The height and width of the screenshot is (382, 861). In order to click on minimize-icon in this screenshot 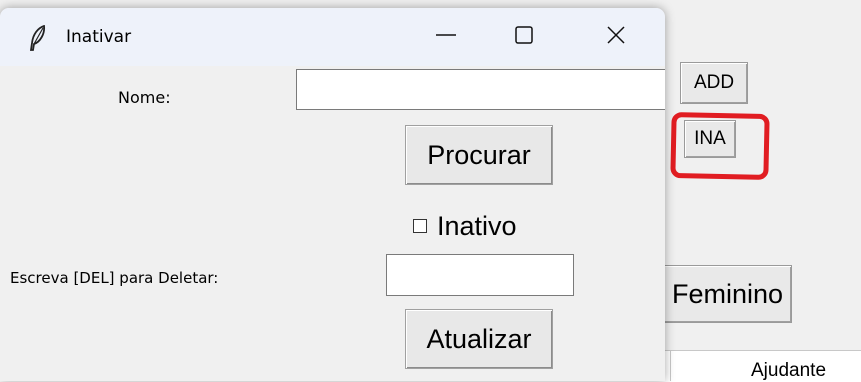, I will do `click(446, 37)`.